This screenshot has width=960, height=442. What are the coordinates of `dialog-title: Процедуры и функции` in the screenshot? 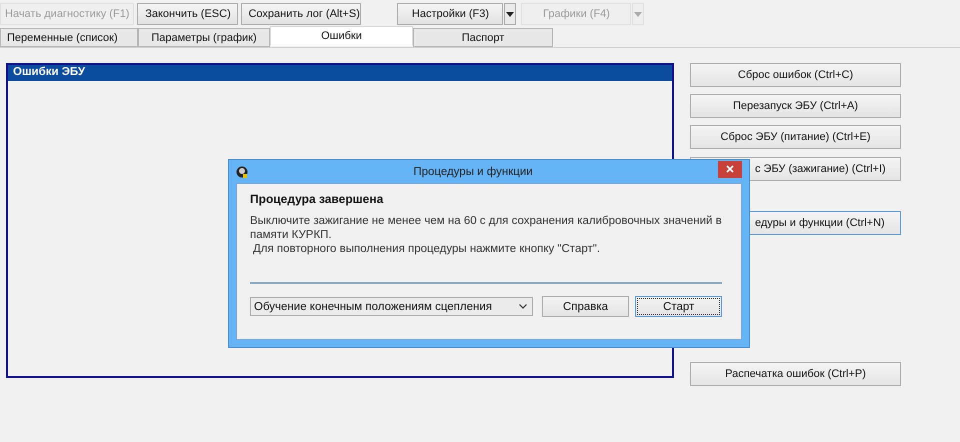 It's located at (473, 172).